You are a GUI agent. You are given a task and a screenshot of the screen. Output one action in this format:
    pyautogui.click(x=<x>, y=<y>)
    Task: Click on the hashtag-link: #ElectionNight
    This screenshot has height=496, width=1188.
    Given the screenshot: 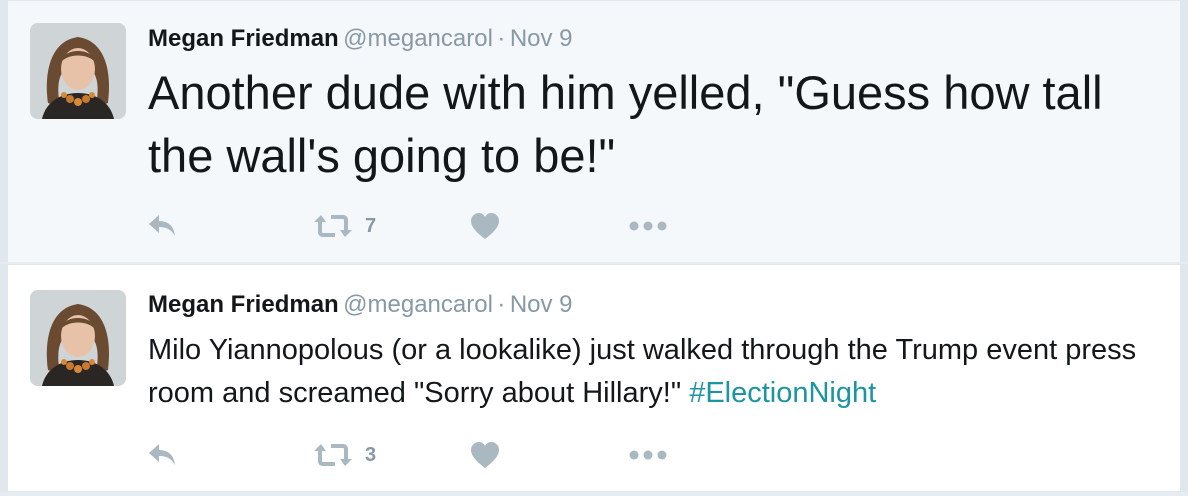 What is the action you would take?
    pyautogui.click(x=782, y=393)
    